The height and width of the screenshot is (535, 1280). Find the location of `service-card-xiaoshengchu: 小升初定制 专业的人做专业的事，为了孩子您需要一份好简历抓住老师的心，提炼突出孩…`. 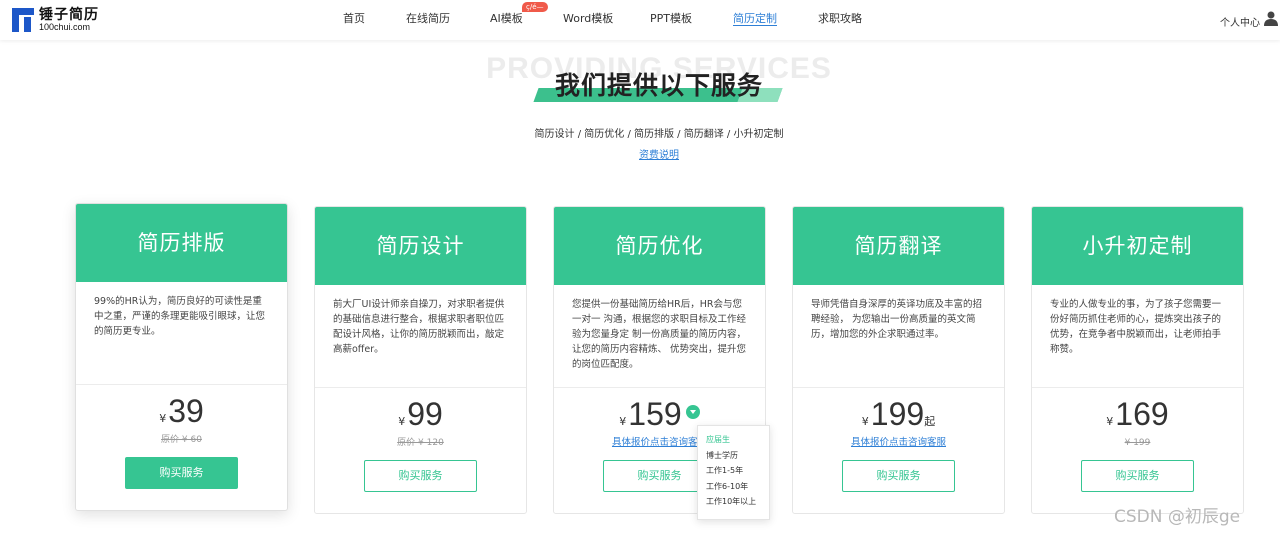

service-card-xiaoshengchu: 小升初定制 专业的人做专业的事，为了孩子您需要一份好简历抓住老师的心，提炼突出孩… is located at coordinates (1137, 360).